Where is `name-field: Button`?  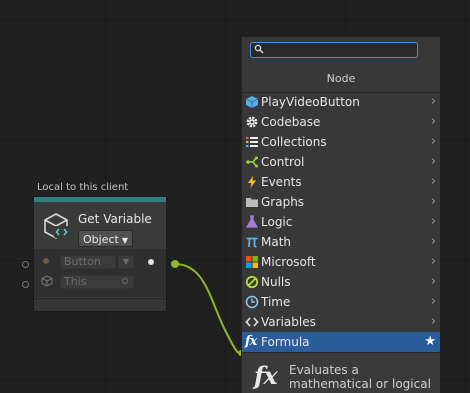 name-field: Button is located at coordinates (88, 262).